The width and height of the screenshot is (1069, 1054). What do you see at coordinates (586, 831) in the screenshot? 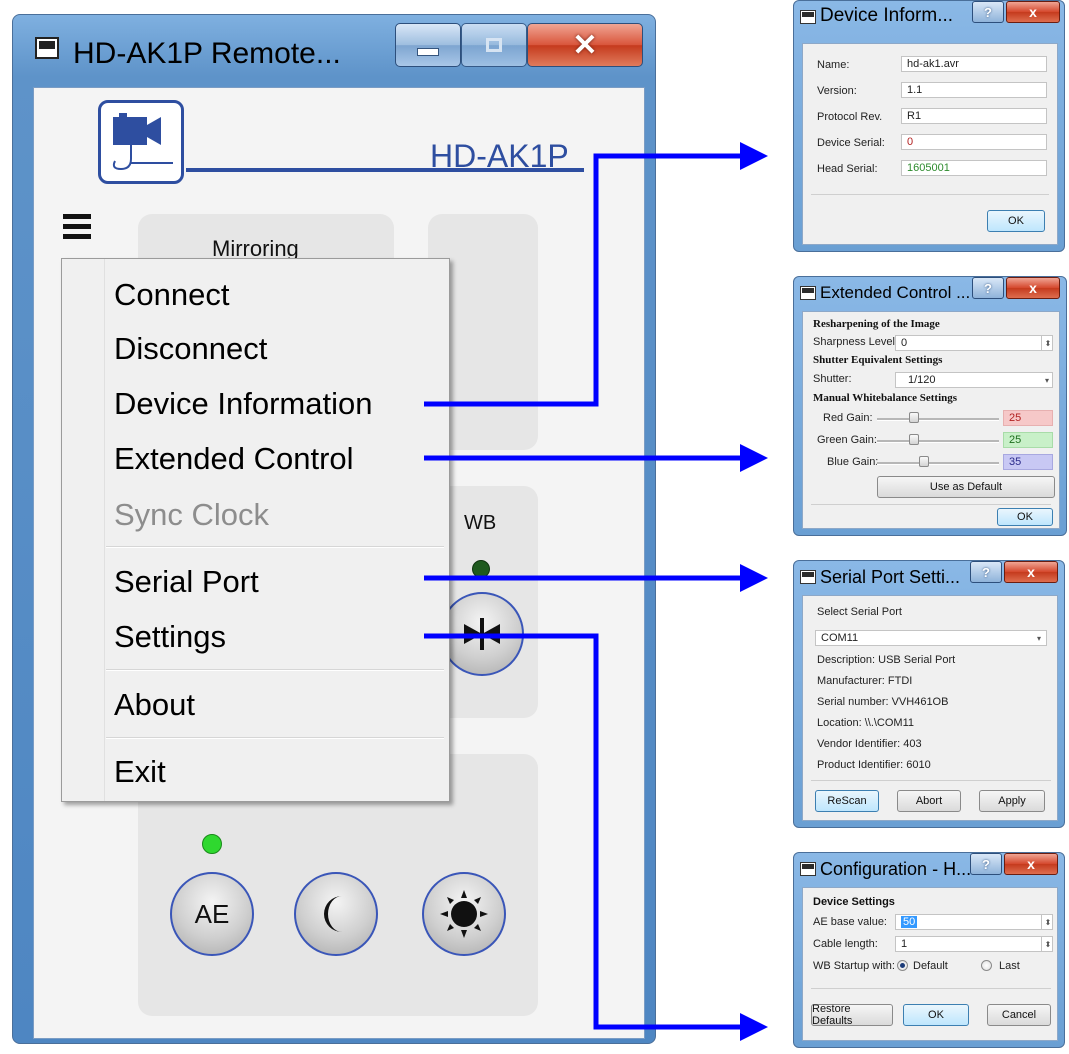
I see `arrow-settings` at bounding box center [586, 831].